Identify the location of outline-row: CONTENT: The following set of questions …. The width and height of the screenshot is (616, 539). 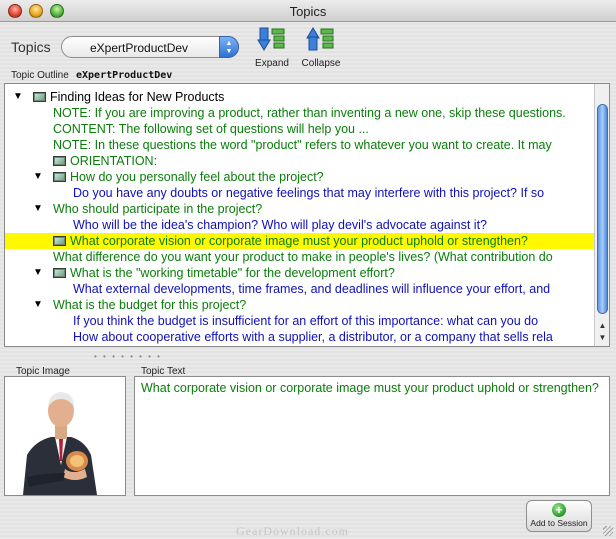
(300, 129).